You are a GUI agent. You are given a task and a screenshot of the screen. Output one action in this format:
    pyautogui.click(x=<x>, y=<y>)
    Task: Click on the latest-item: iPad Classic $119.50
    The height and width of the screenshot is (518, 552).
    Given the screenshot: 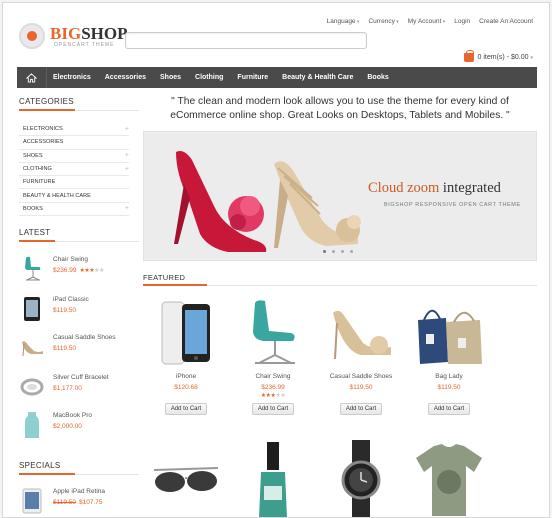 What is the action you would take?
    pyautogui.click(x=79, y=310)
    